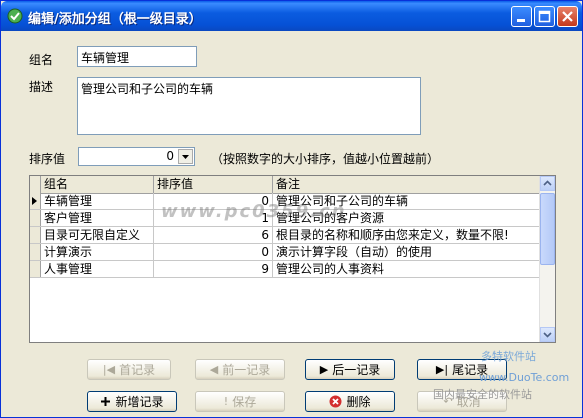 This screenshot has width=583, height=418. Describe the element at coordinates (325, 159) in the screenshot. I see `sort-hint: （按照数字的大小排序，值越小位置越前）` at that location.